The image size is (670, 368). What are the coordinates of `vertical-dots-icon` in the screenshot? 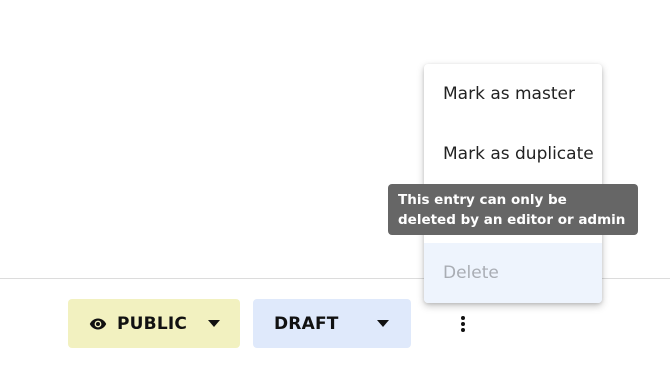 It's located at (463, 324).